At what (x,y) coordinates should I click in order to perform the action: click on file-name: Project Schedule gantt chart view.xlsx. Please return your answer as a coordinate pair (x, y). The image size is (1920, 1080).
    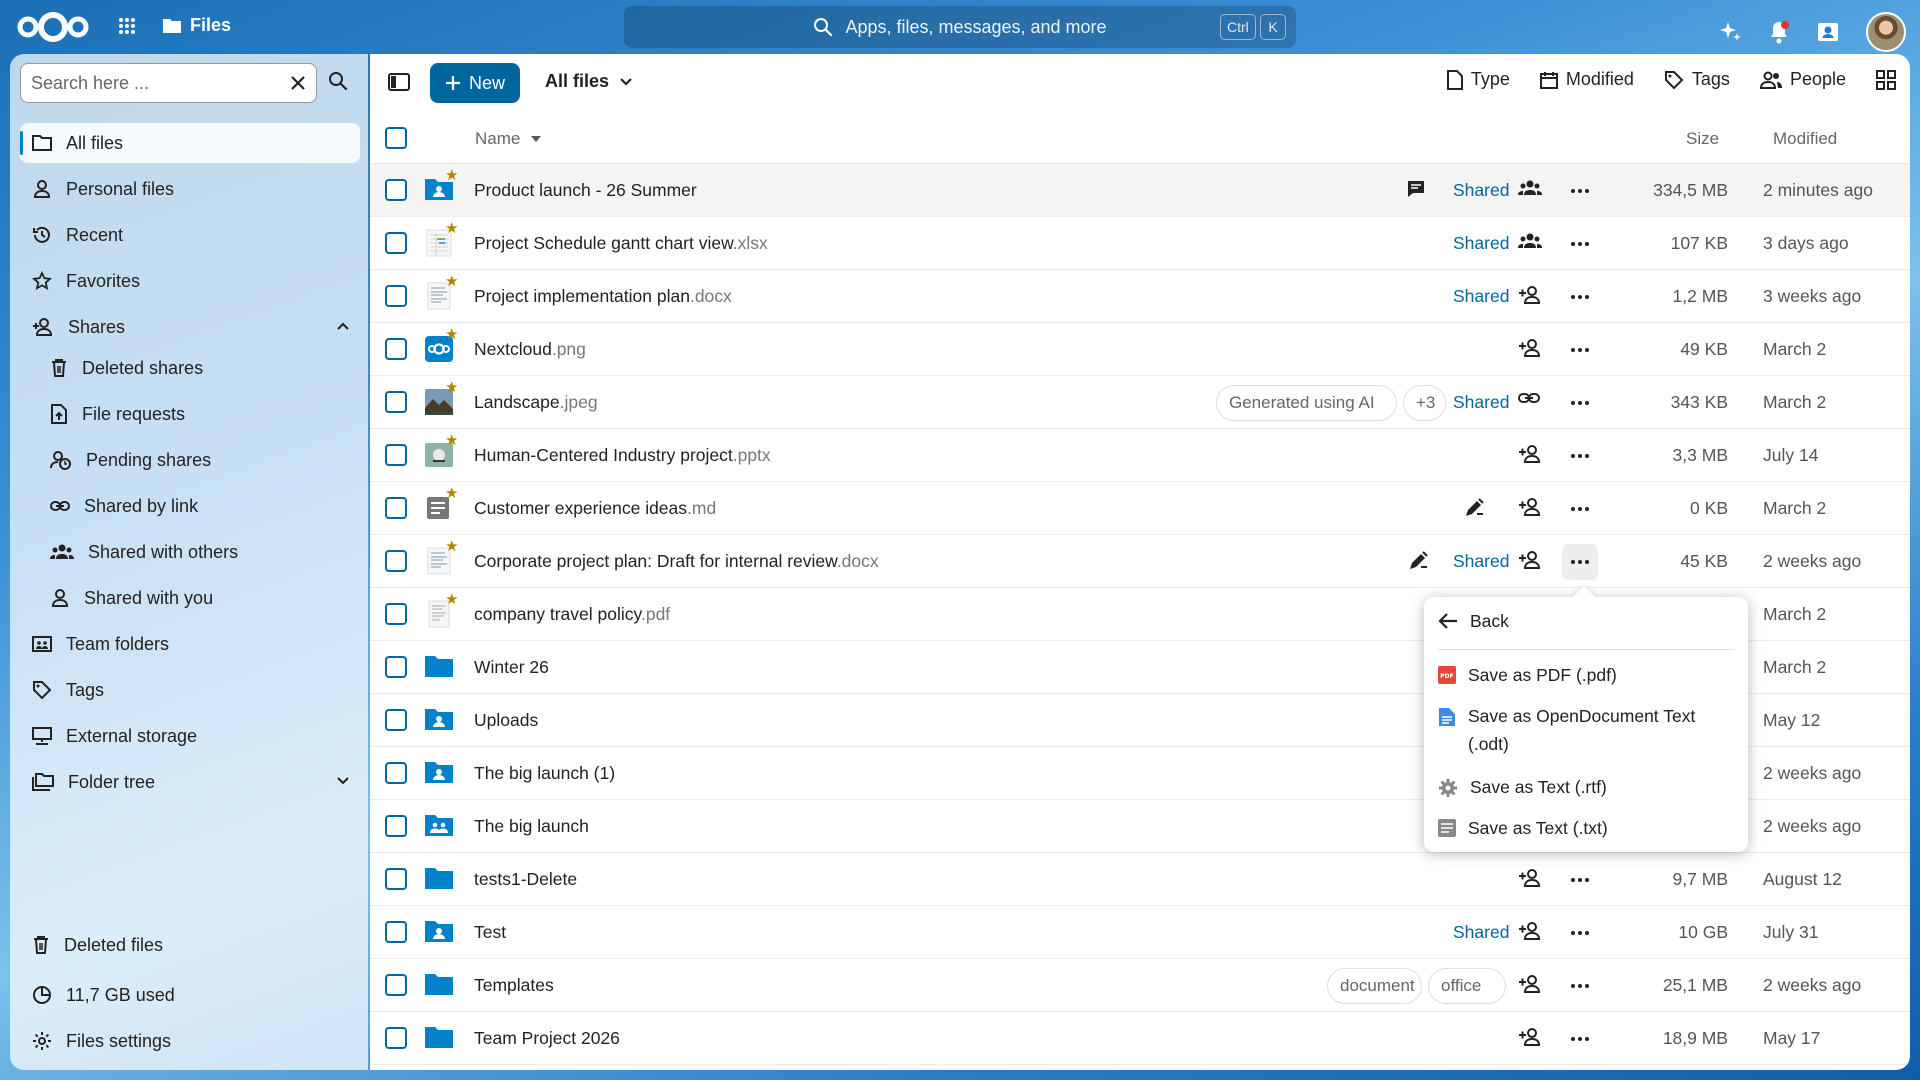
    Looking at the image, I should click on (621, 243).